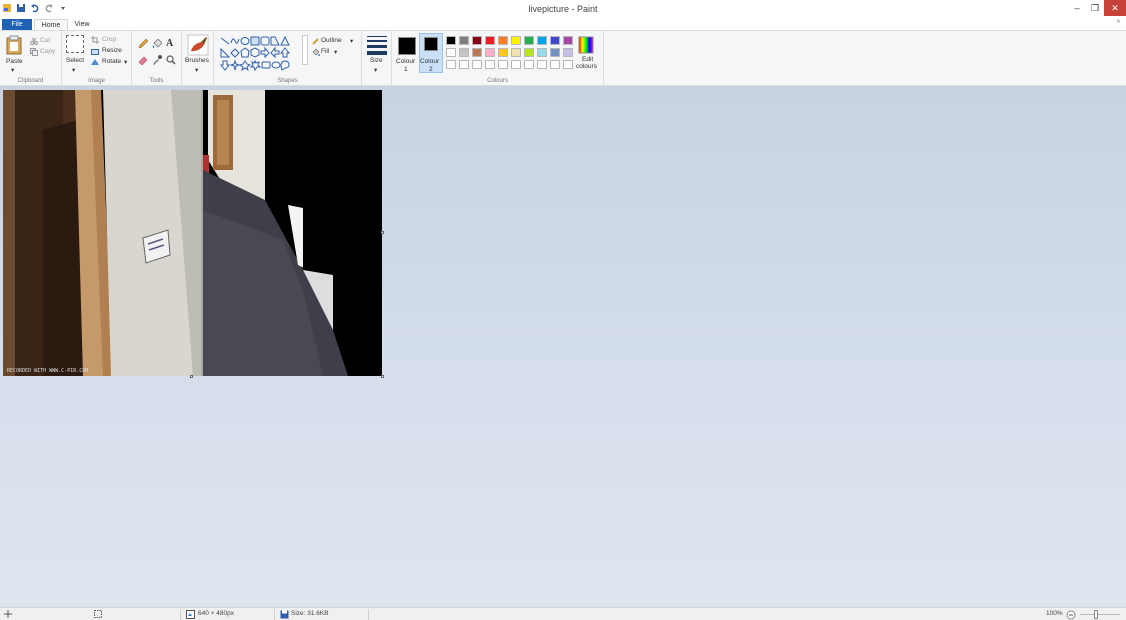 The height and width of the screenshot is (620, 1126). I want to click on crop-icon, so click(95, 40).